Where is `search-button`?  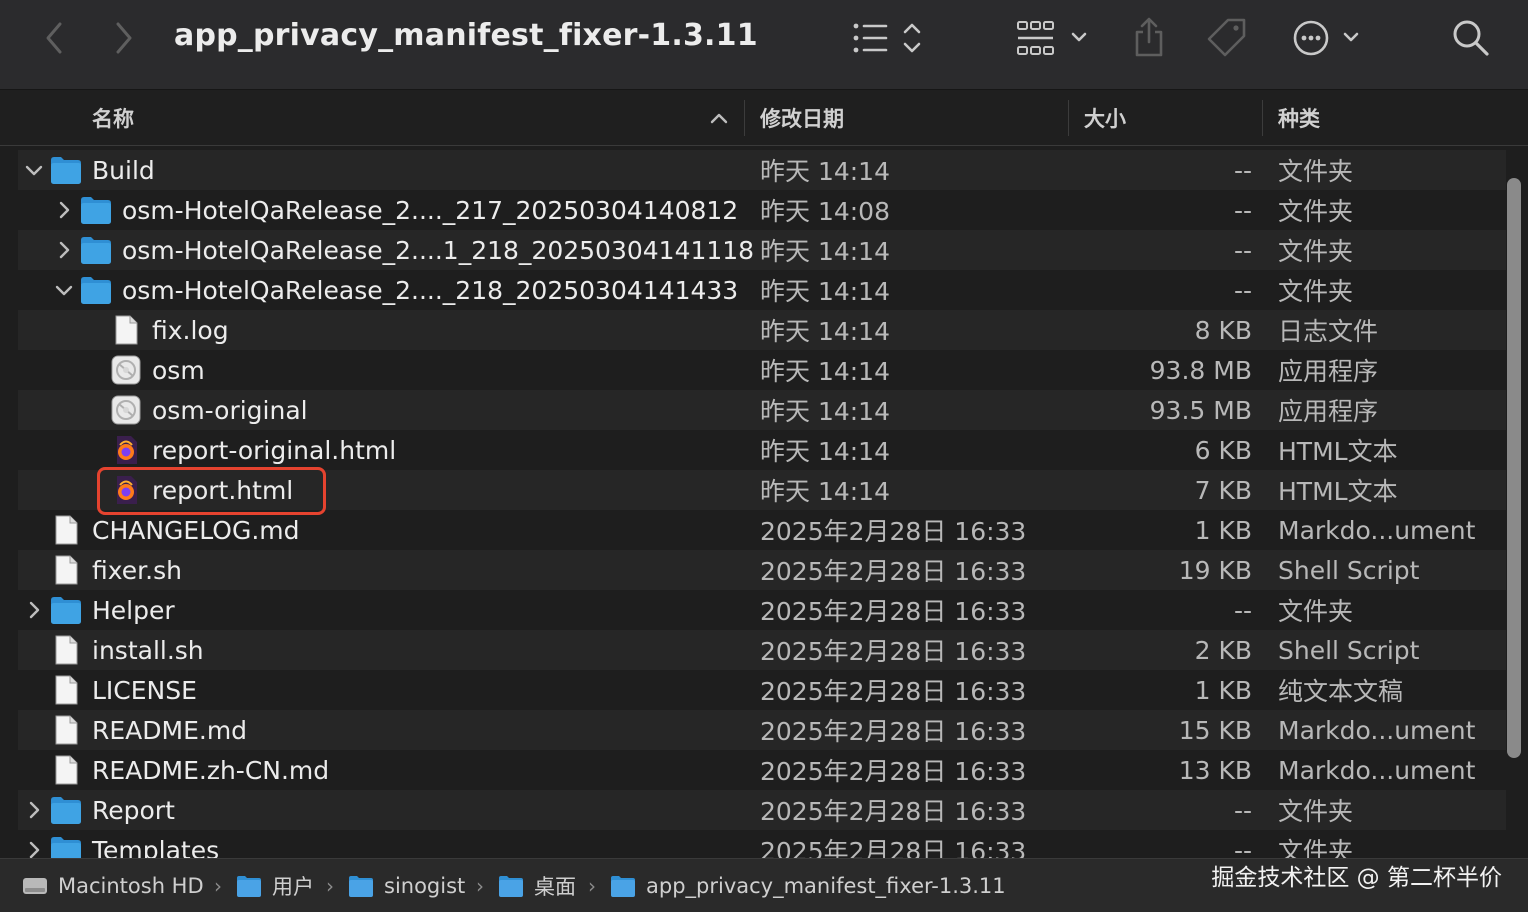
search-button is located at coordinates (1471, 38).